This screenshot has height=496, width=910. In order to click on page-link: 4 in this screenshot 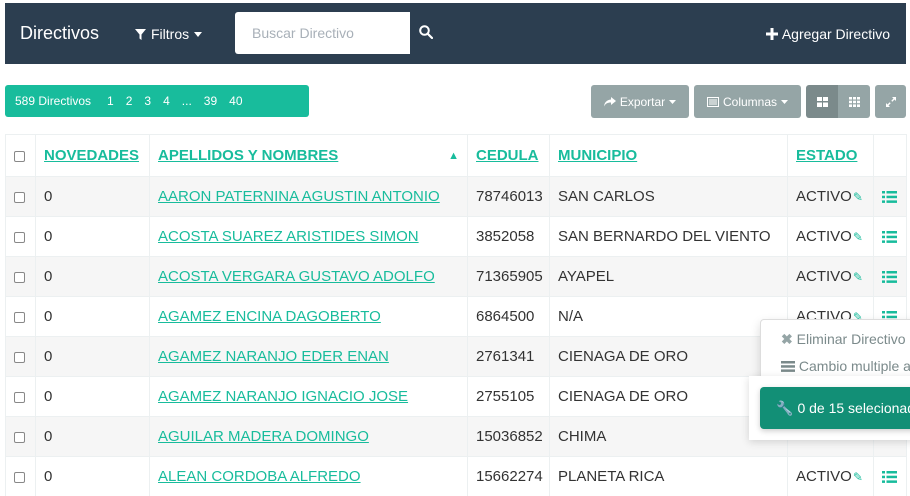, I will do `click(166, 101)`.